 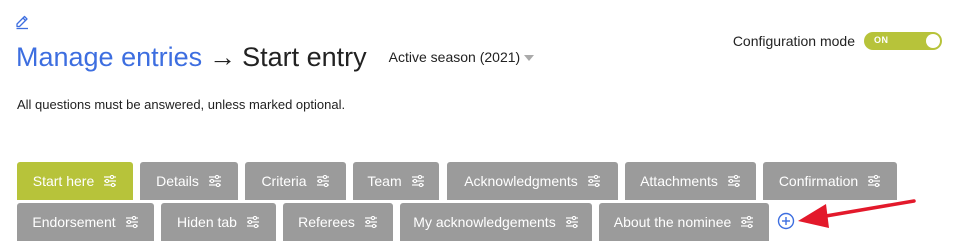 What do you see at coordinates (521, 181) in the screenshot?
I see `tab-label: Acknowledgments` at bounding box center [521, 181].